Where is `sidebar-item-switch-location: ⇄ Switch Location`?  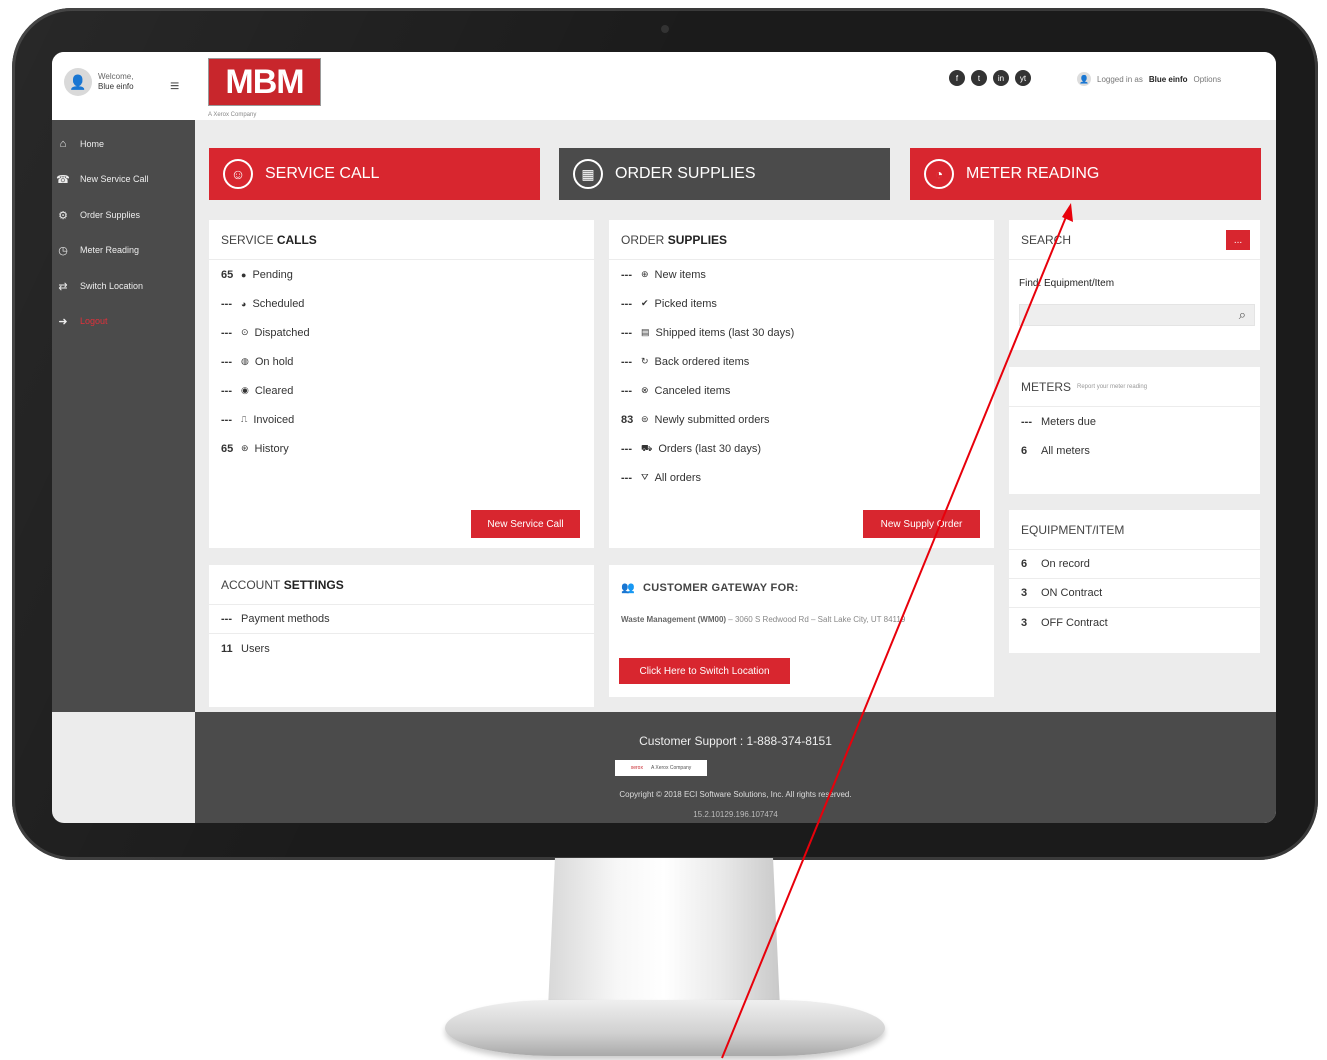 sidebar-item-switch-location: ⇄ Switch Location is located at coordinates (123, 286).